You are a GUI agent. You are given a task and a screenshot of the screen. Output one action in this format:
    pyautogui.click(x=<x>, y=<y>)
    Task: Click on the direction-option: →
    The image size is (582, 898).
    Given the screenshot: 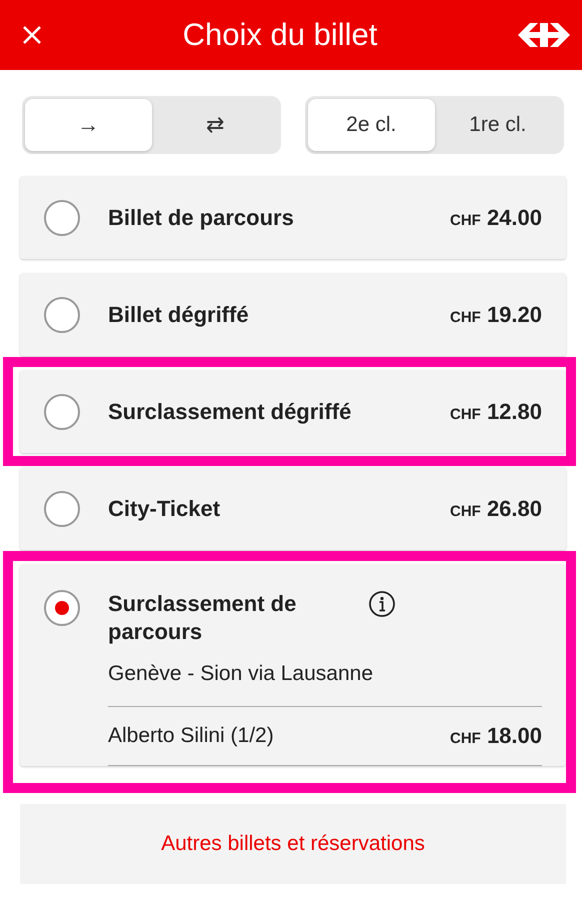 What is the action you would take?
    pyautogui.click(x=88, y=125)
    